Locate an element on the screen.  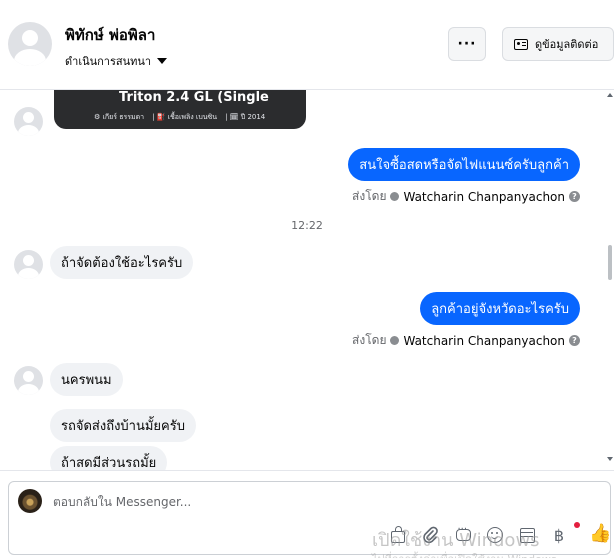
view-contact-info-button: ดูข้อมูลติดต่อ is located at coordinates (558, 44).